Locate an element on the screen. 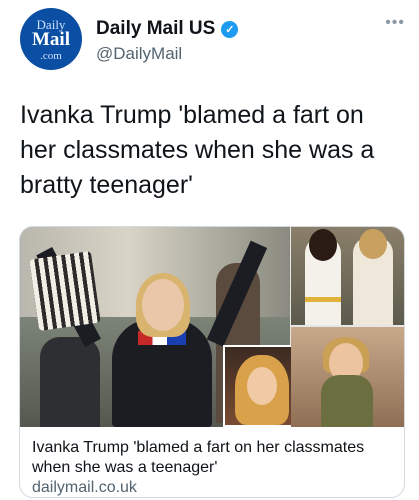 The image size is (419, 500). shopping-bag is located at coordinates (65, 291).